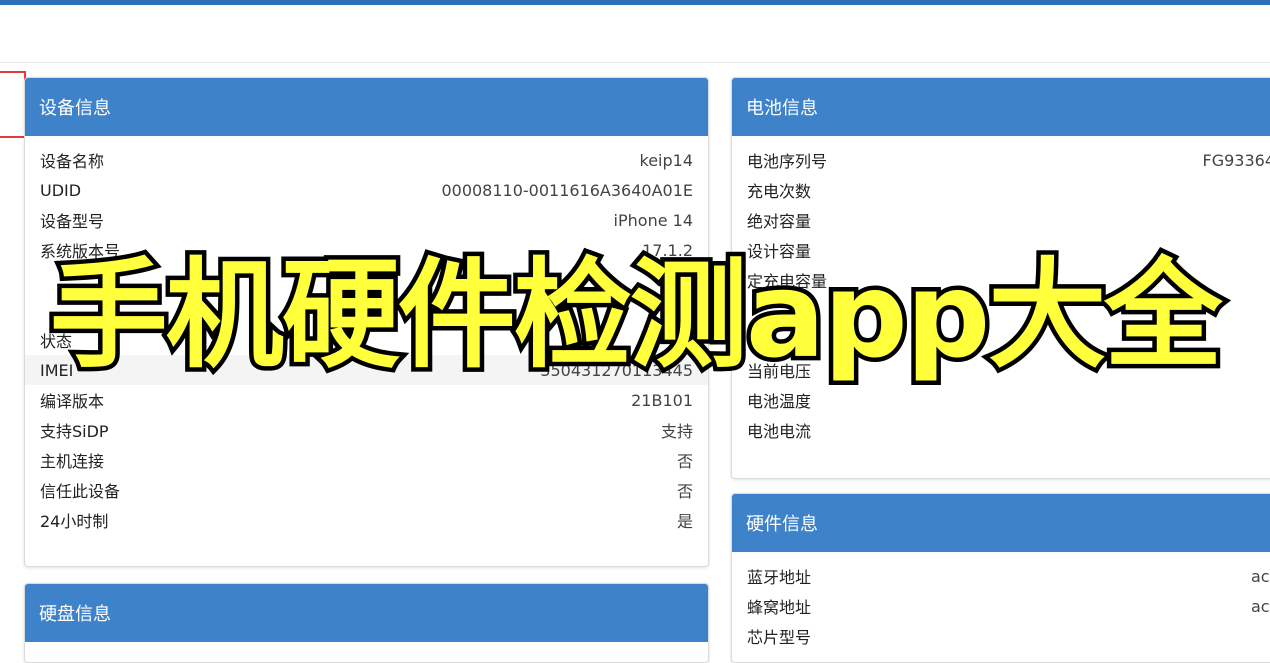  Describe the element at coordinates (779, 401) in the screenshot. I see `battery-row-temperature: 电池温度` at that location.